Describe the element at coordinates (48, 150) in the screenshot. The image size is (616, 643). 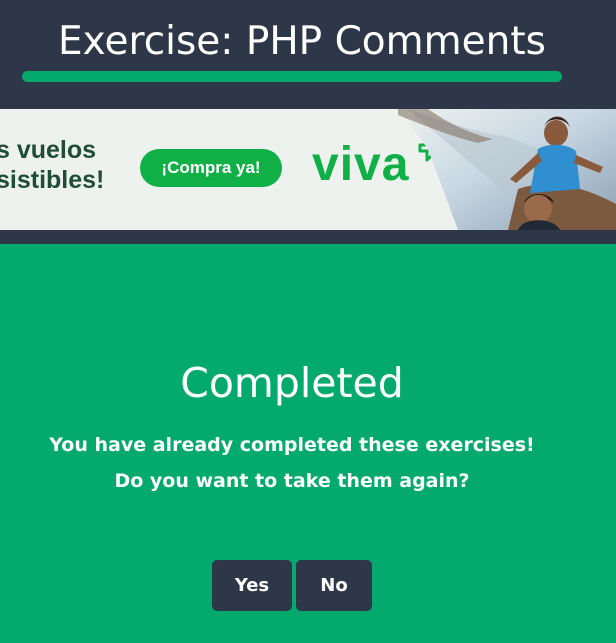
I see `ad-headline-line1: s vuelos` at that location.